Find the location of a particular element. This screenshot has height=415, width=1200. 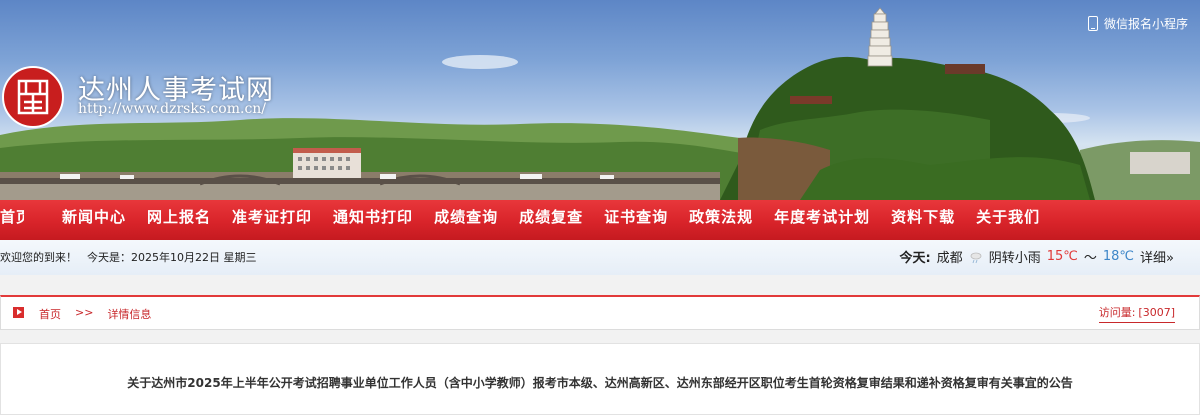

nav-item-downloads: 资料下载 is located at coordinates (923, 220).